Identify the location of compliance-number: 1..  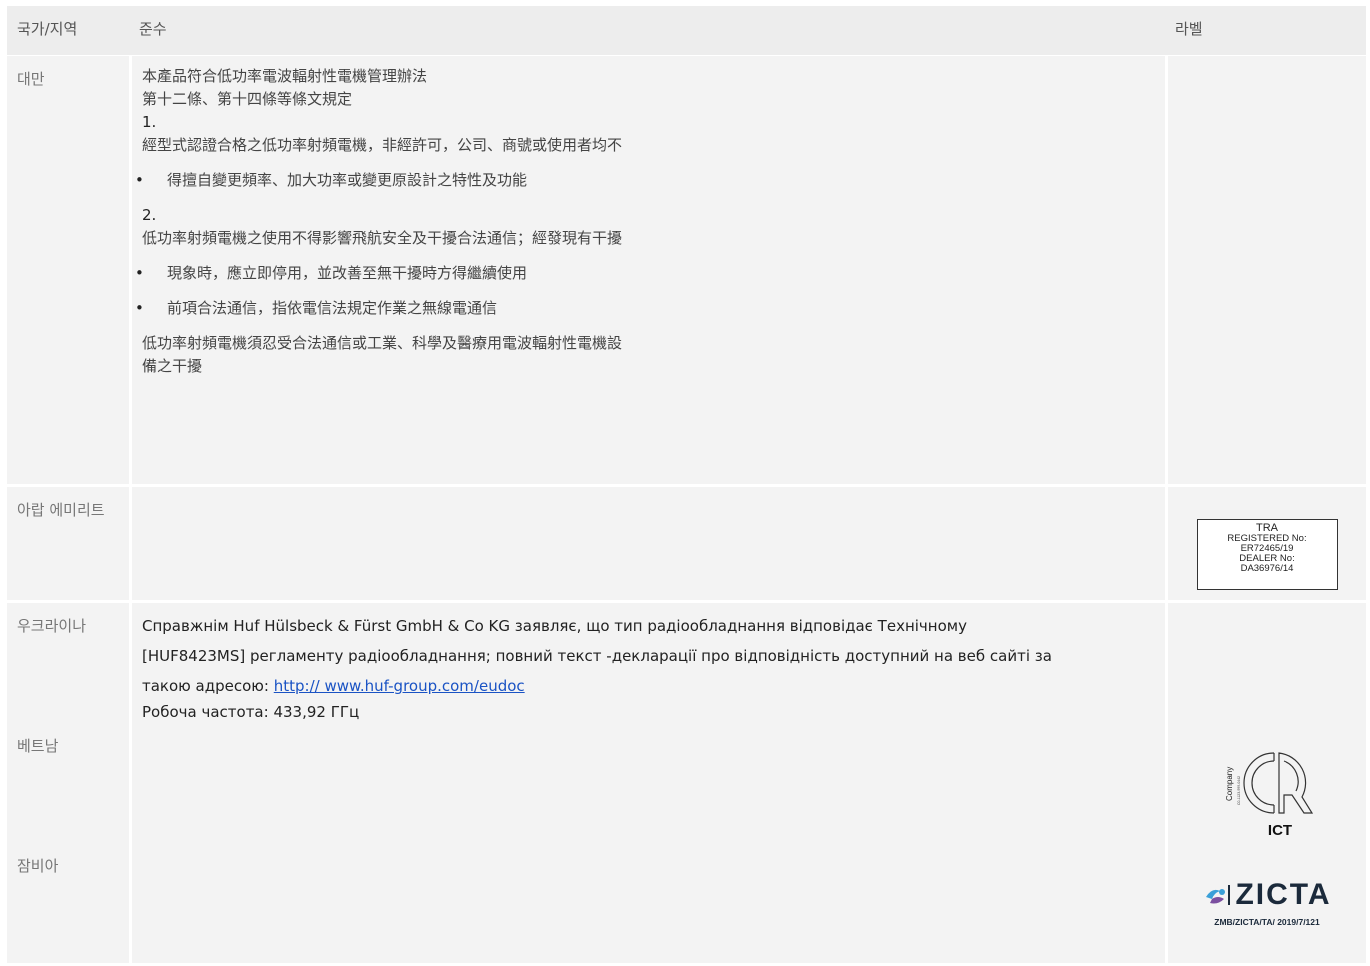
(149, 122).